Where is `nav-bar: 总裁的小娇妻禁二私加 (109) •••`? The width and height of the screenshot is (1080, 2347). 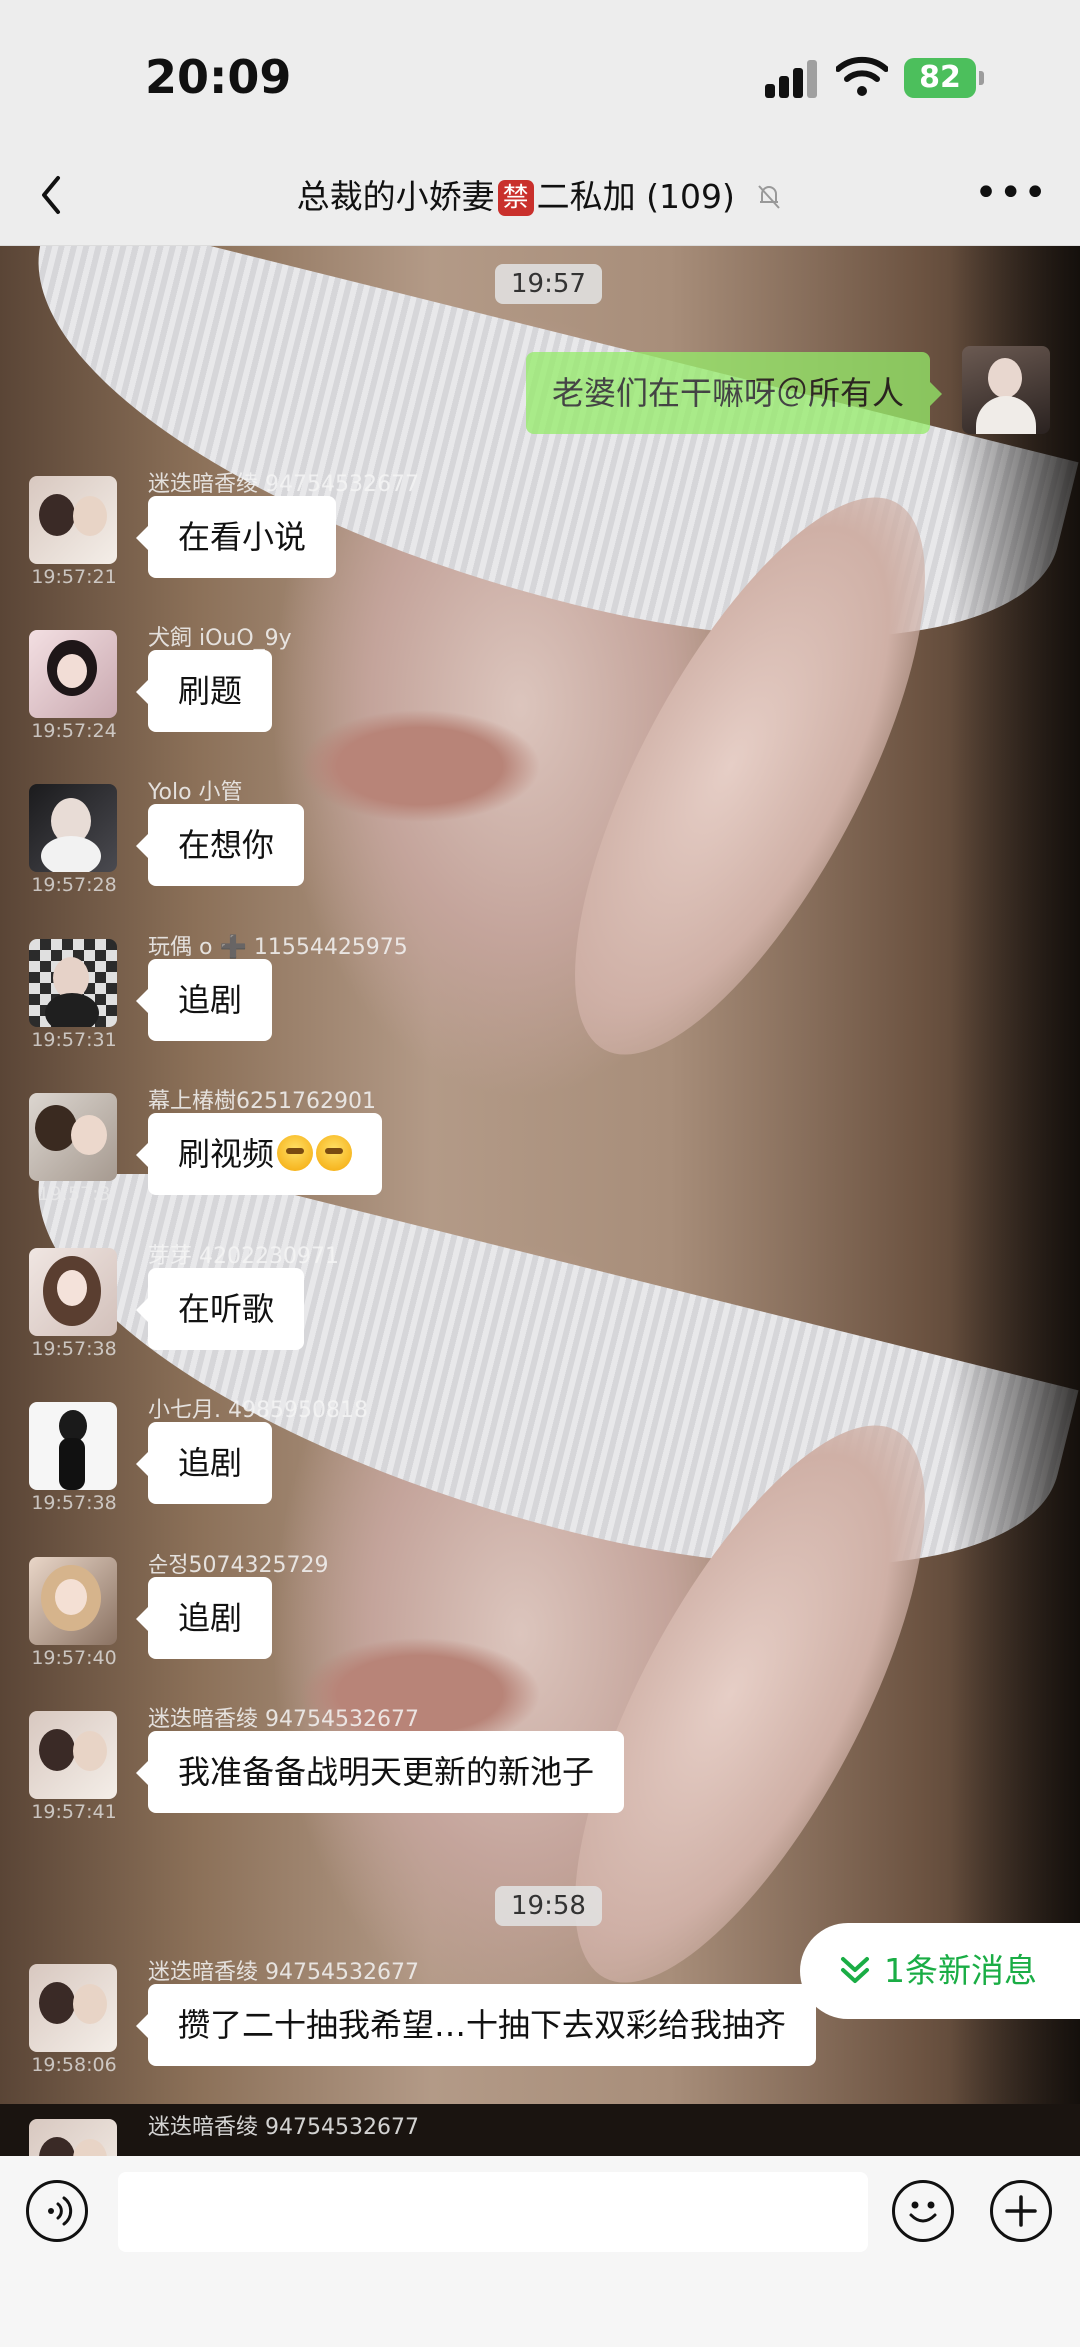 nav-bar: 总裁的小娇妻禁二私加 (109) ••• is located at coordinates (540, 198).